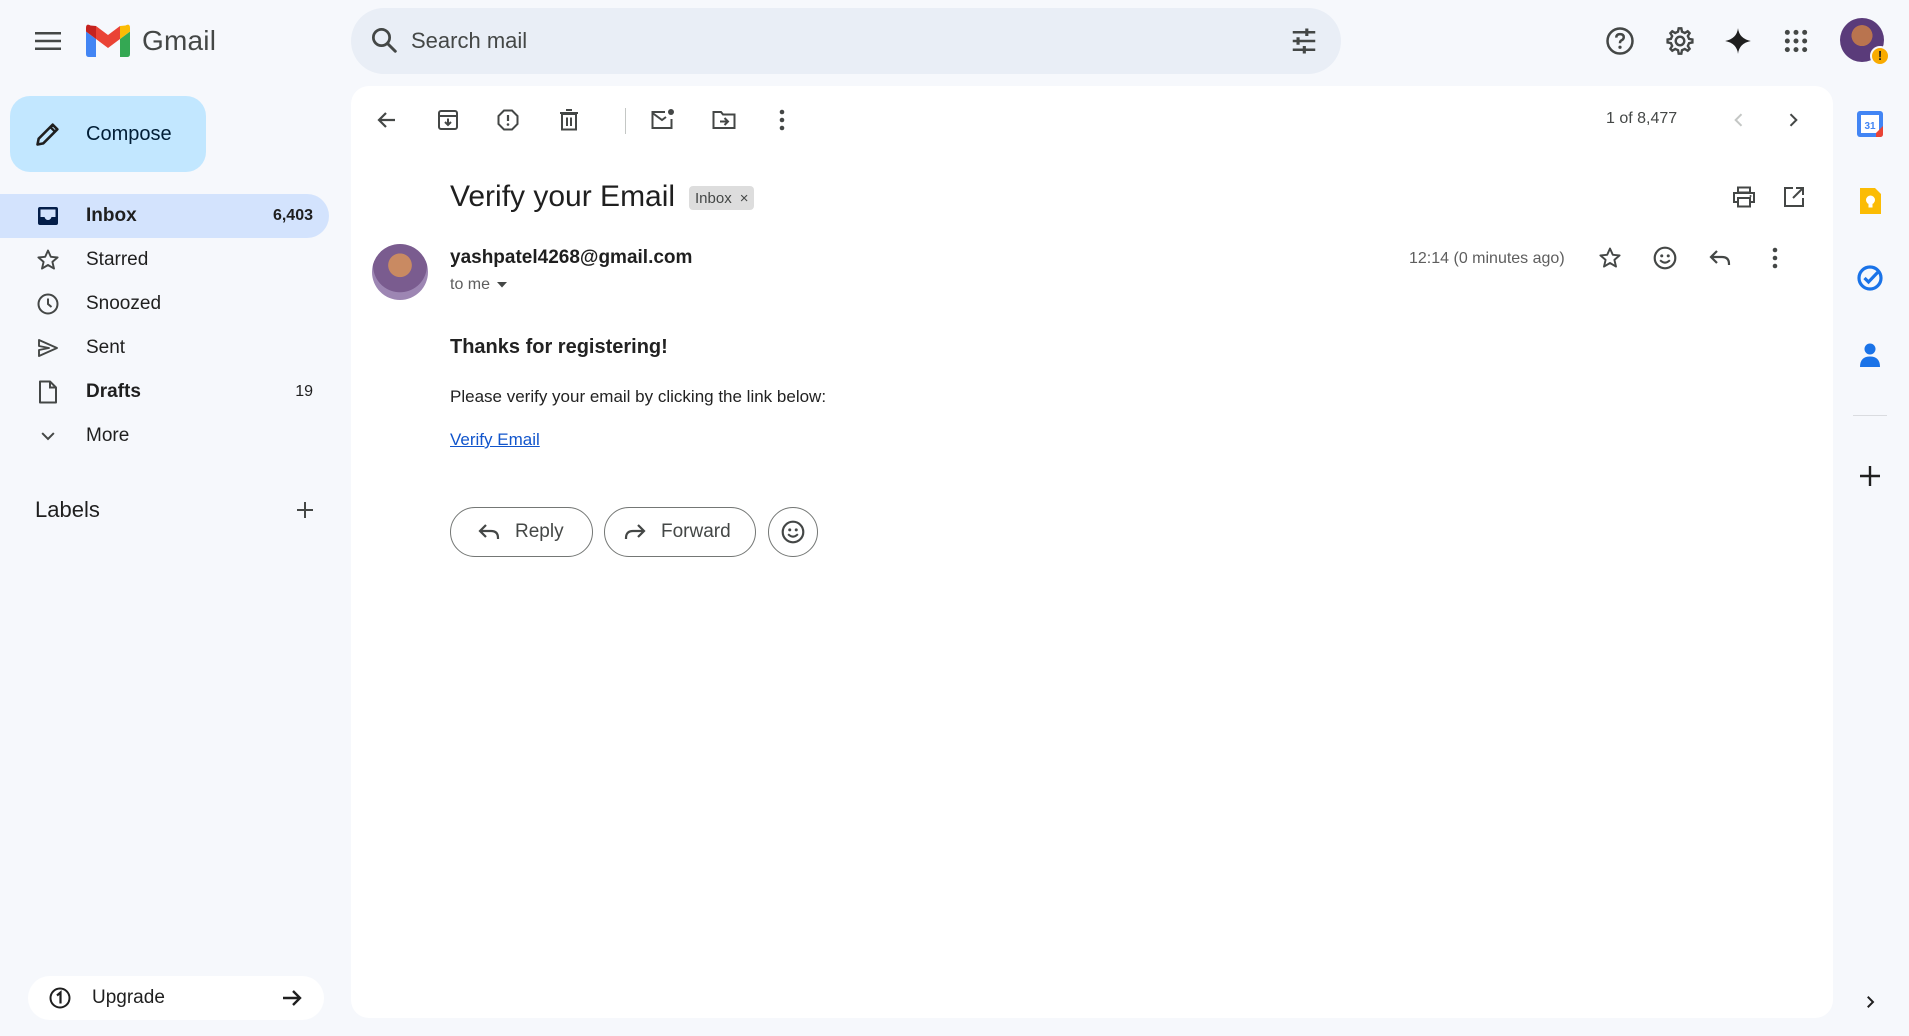 Image resolution: width=1909 pixels, height=1036 pixels. I want to click on print-button, so click(1744, 197).